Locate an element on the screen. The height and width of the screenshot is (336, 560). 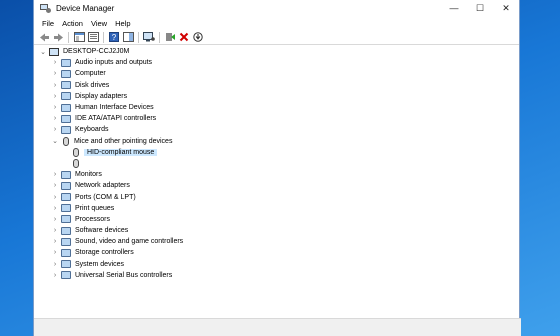
category-label: Mice and other pointing devices is located at coordinates (123, 141).